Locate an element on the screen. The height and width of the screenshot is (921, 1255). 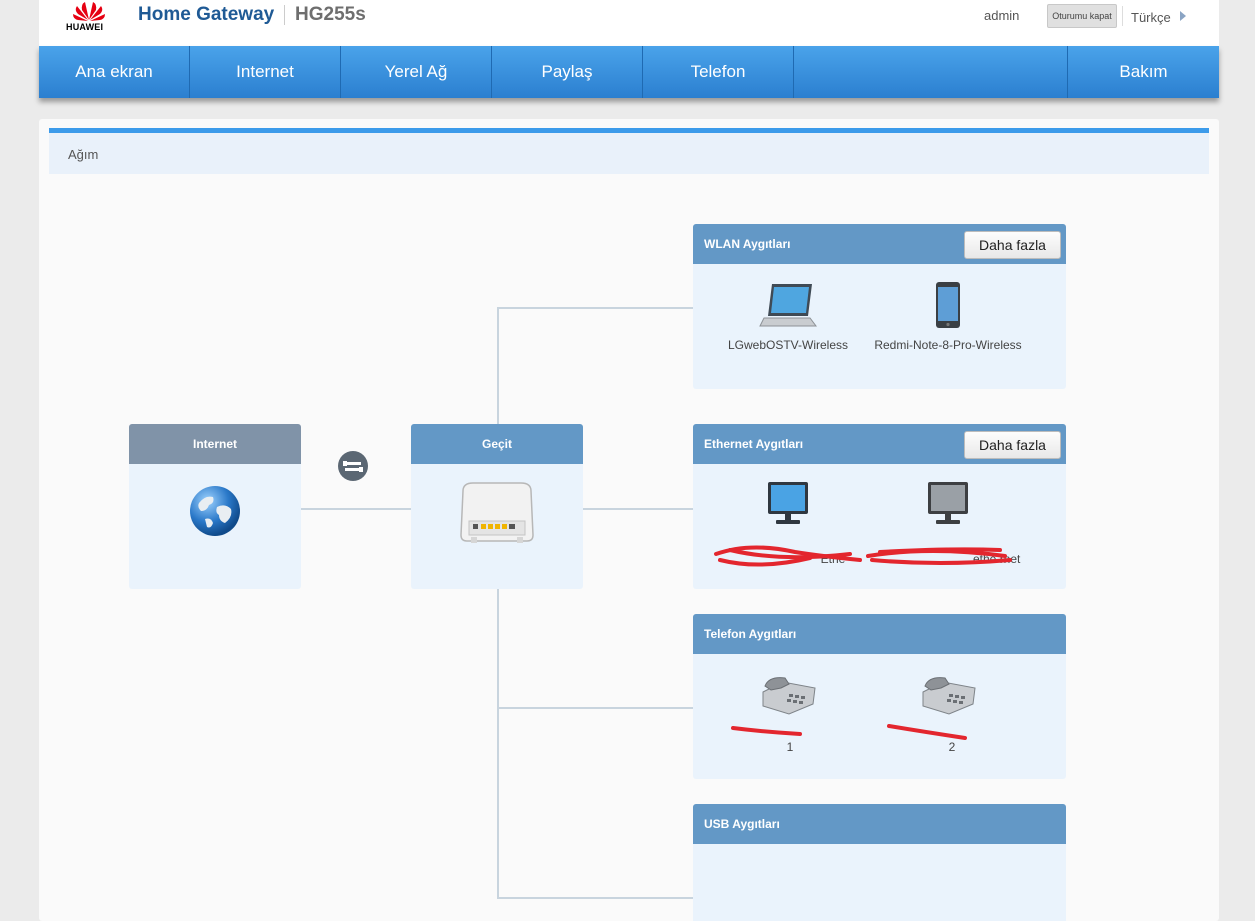
gateway-ethernet-link is located at coordinates (637, 509).